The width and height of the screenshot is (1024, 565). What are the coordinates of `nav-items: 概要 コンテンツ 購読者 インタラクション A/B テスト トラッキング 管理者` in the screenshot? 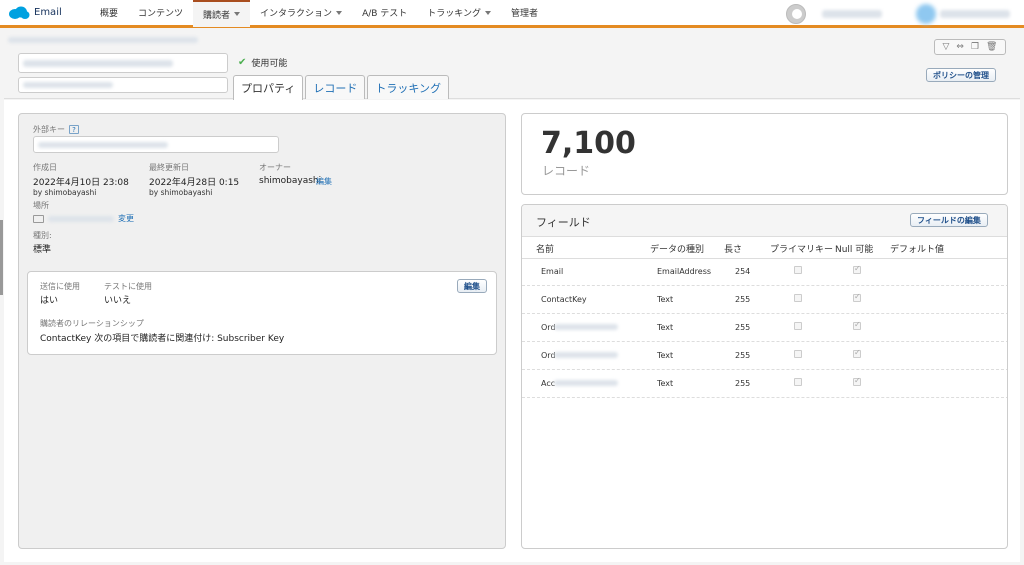 It's located at (319, 13).